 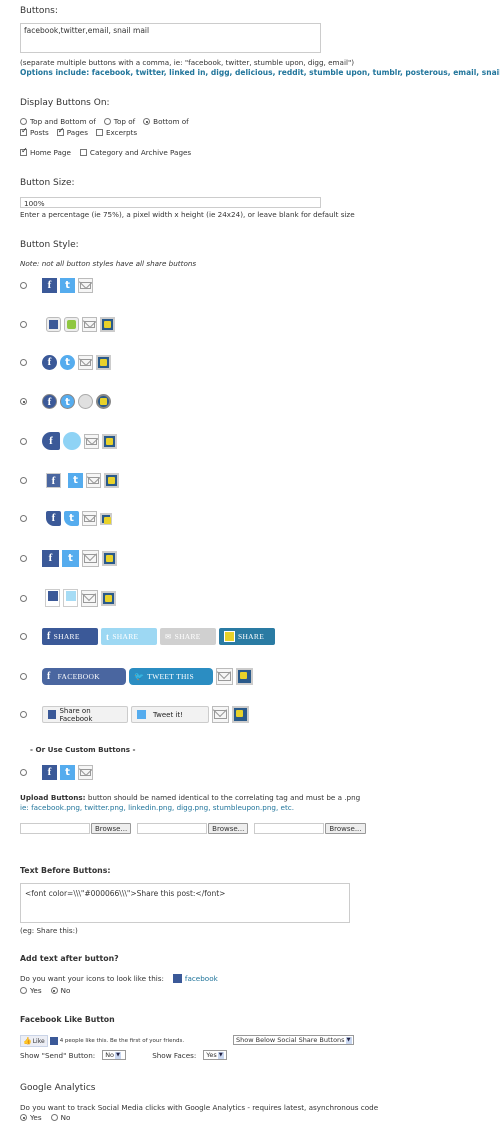 What do you see at coordinates (85, 714) in the screenshot?
I see `share-on-facebook-button: Share on Facebook` at bounding box center [85, 714].